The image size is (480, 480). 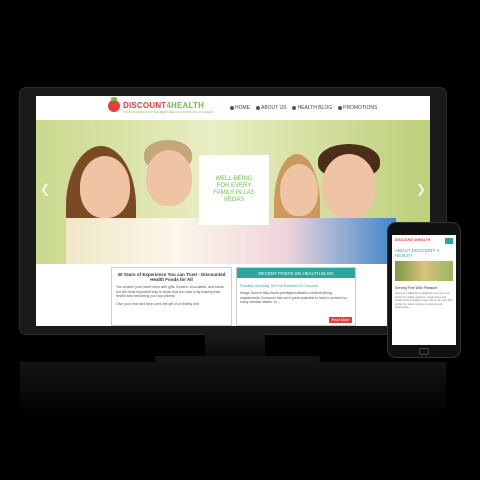 What do you see at coordinates (424, 271) in the screenshot?
I see `store-photo` at bounding box center [424, 271].